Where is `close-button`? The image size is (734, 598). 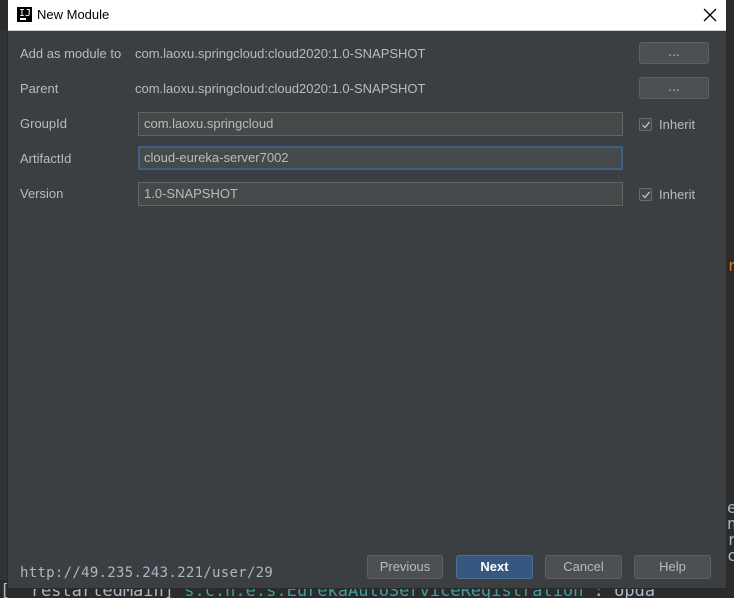
close-button is located at coordinates (710, 15).